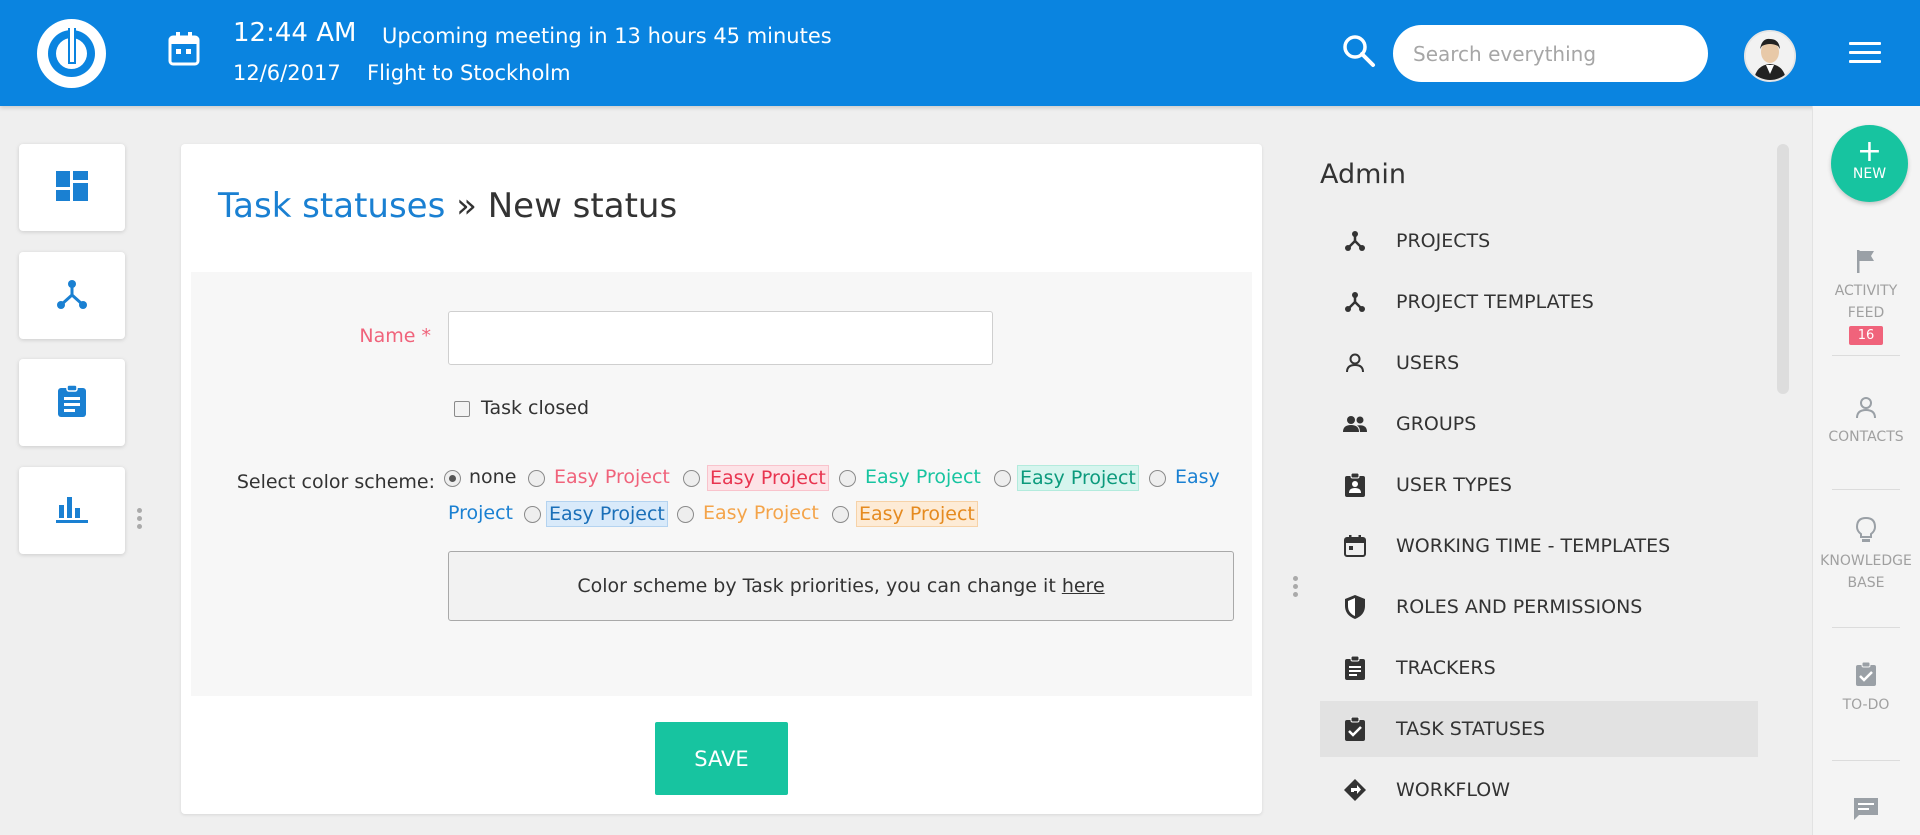 The height and width of the screenshot is (835, 1920). I want to click on activity-badge: 16, so click(1866, 335).